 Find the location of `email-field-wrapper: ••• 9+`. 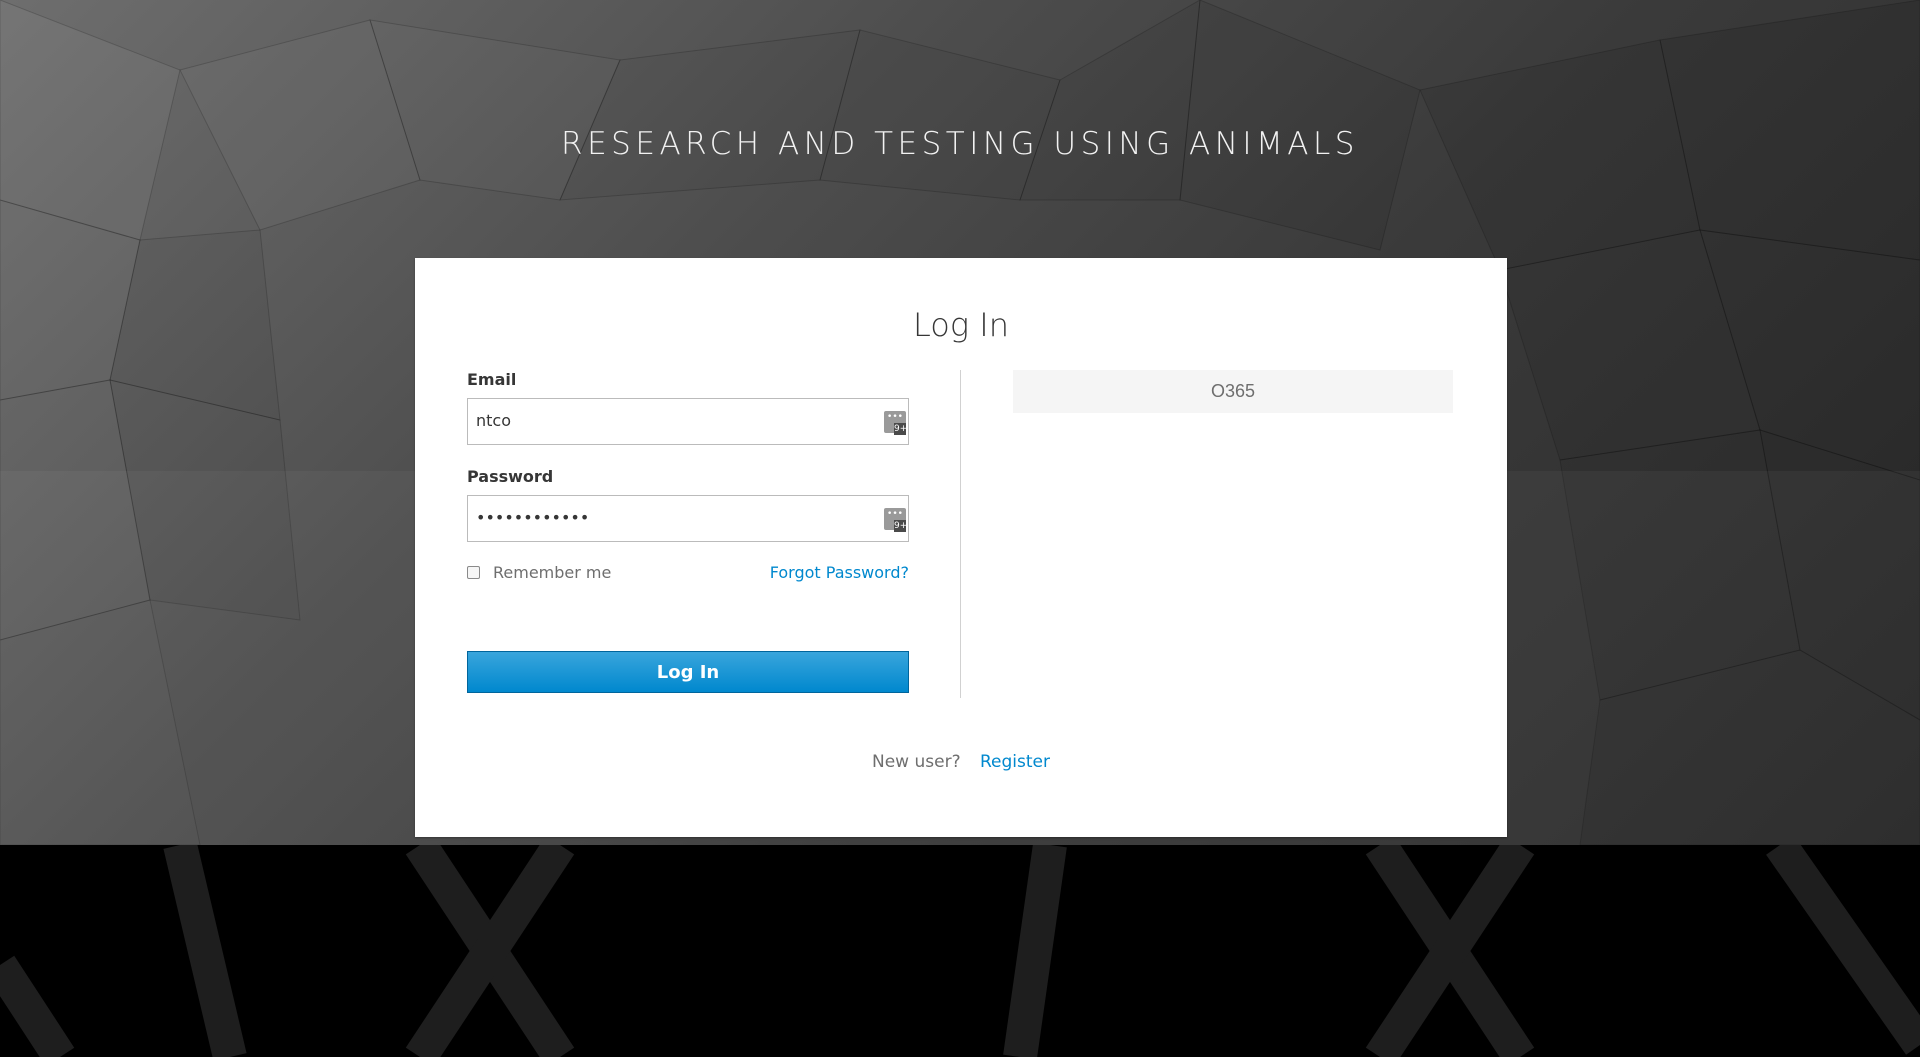

email-field-wrapper: ••• 9+ is located at coordinates (688, 421).